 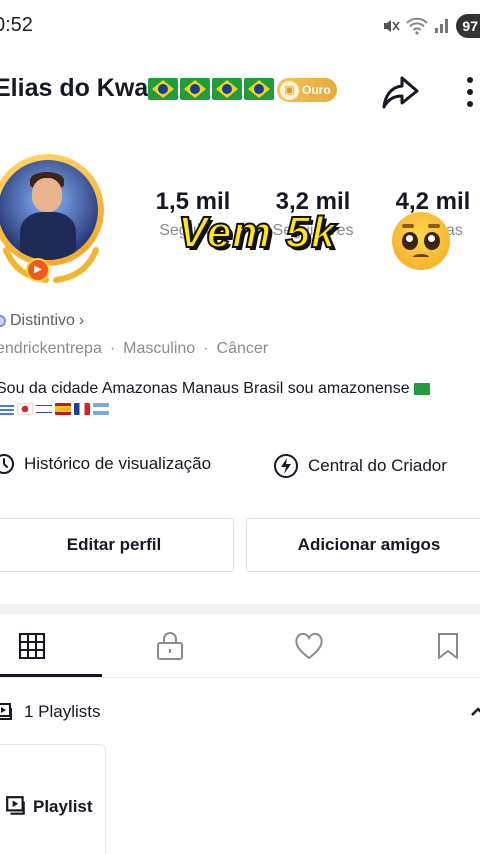 I want to click on share-button, so click(x=400, y=92).